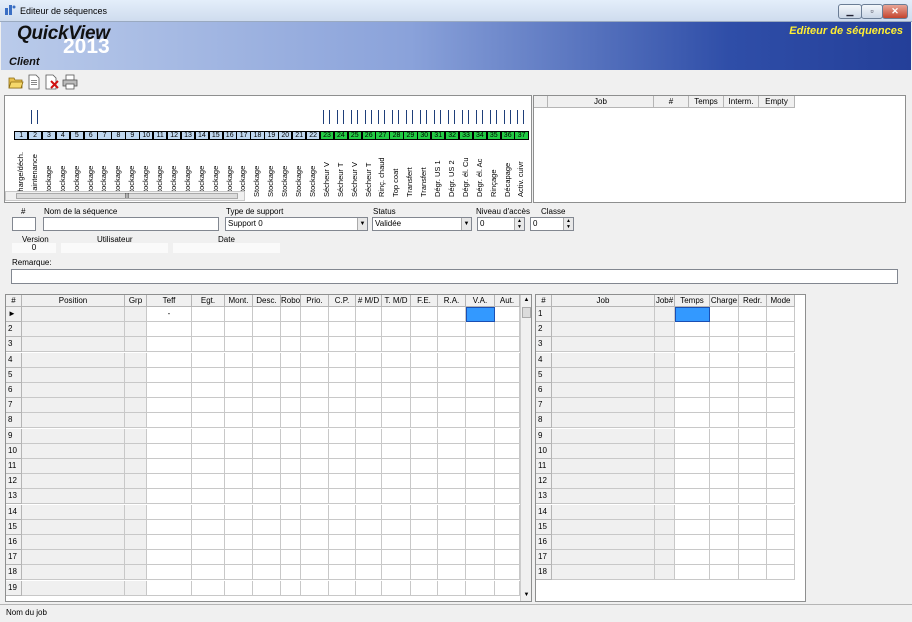 The width and height of the screenshot is (912, 622). What do you see at coordinates (14, 406) in the screenshot?
I see `seq-row-header: 7` at bounding box center [14, 406].